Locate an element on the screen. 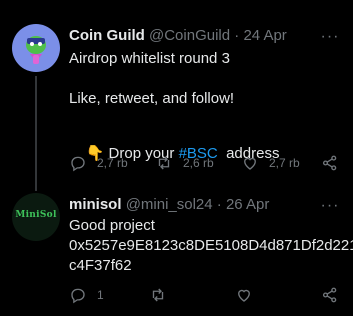  reply-button: 2,7 rb is located at coordinates (98, 163).